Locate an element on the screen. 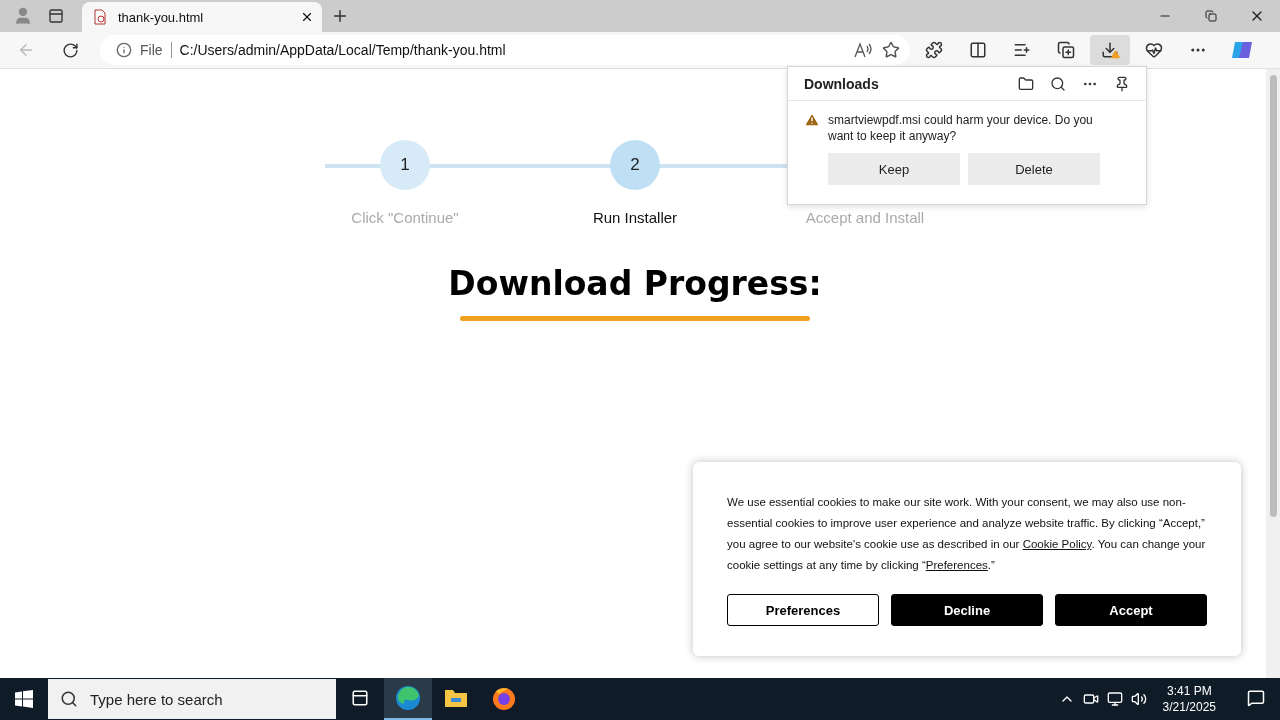  cookie-button: Decline is located at coordinates (967, 610).